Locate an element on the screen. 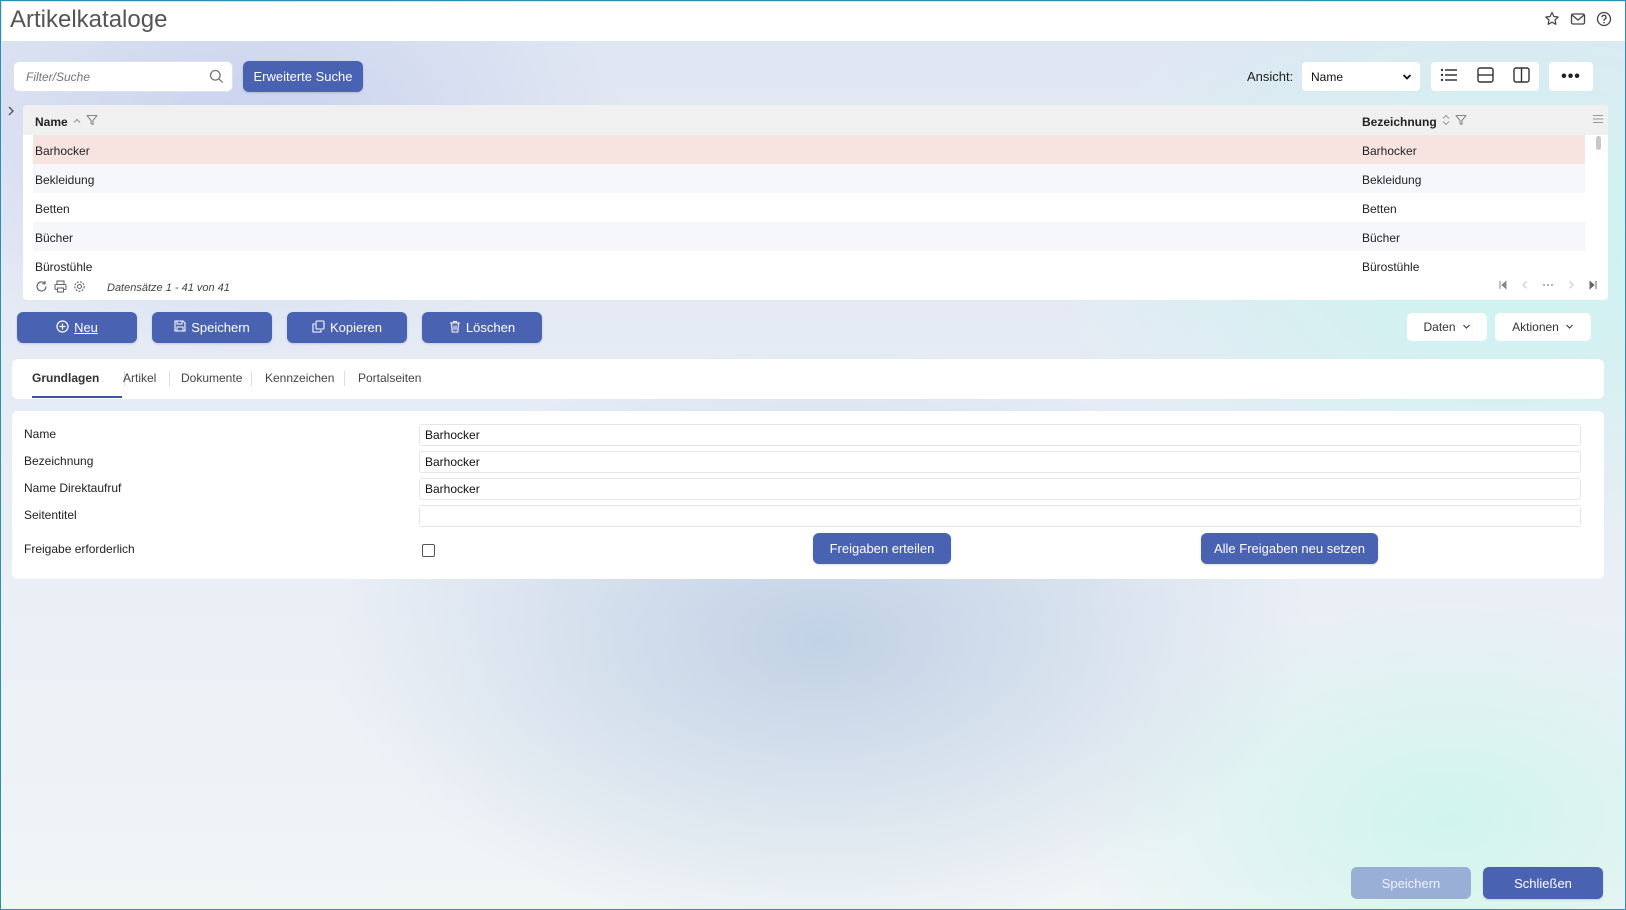 The height and width of the screenshot is (910, 1626). title-bar: Artikelkataloge is located at coordinates (813, 21).